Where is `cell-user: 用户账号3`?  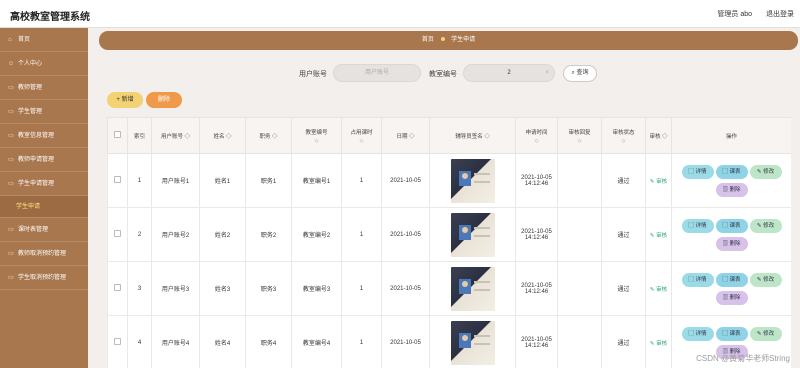
cell-user: 用户账号3 is located at coordinates (175, 288).